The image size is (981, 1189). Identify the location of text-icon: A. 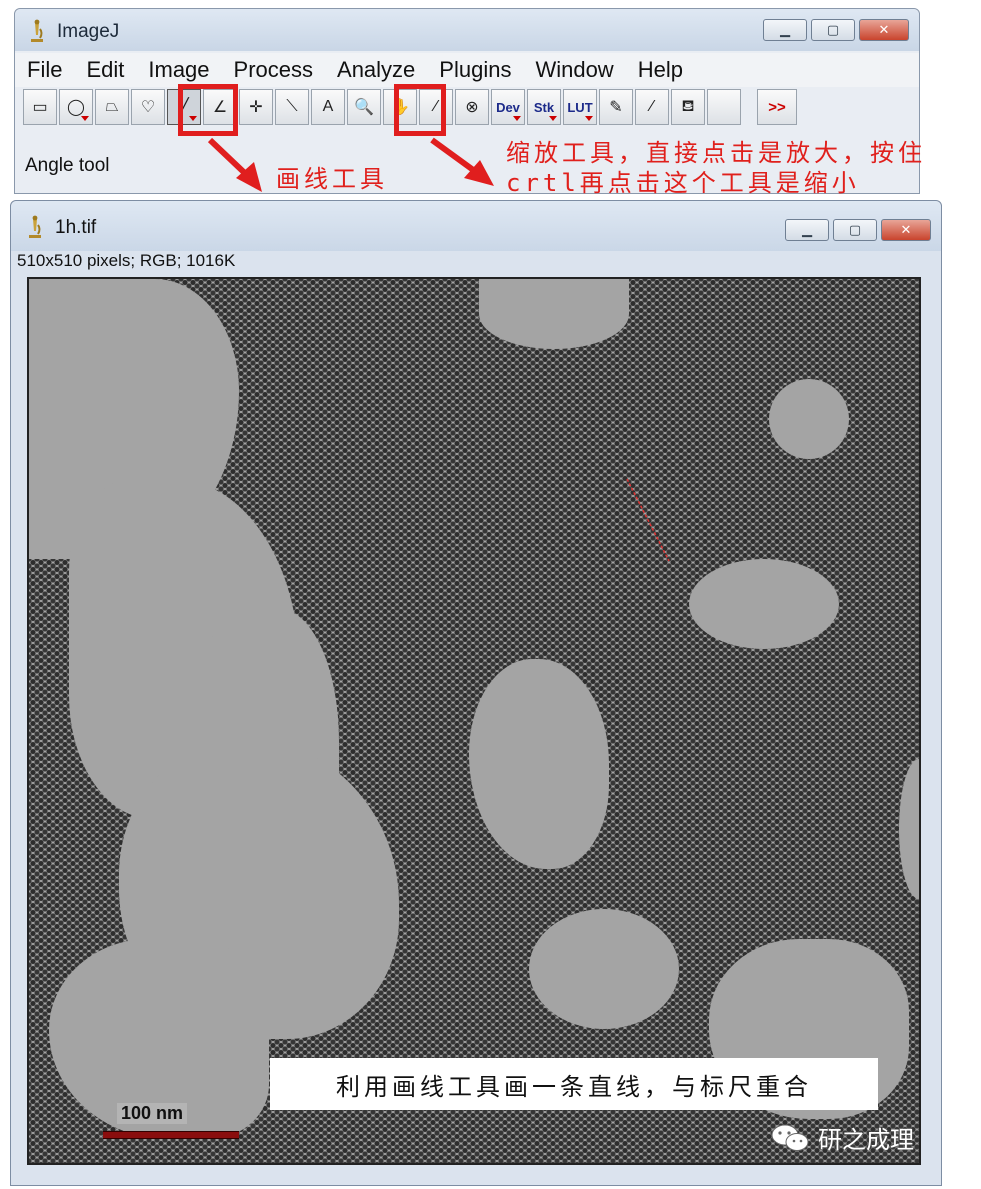
(328, 106).